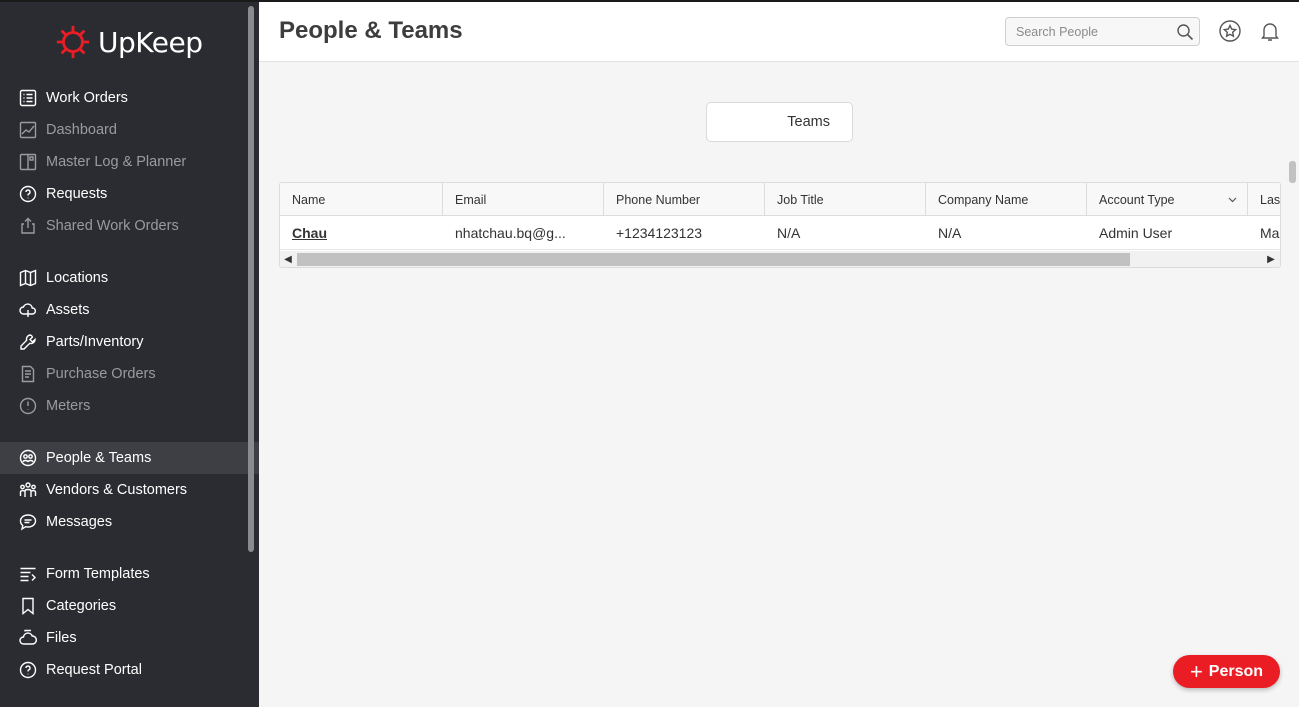  I want to click on cloud-icon, so click(28, 310).